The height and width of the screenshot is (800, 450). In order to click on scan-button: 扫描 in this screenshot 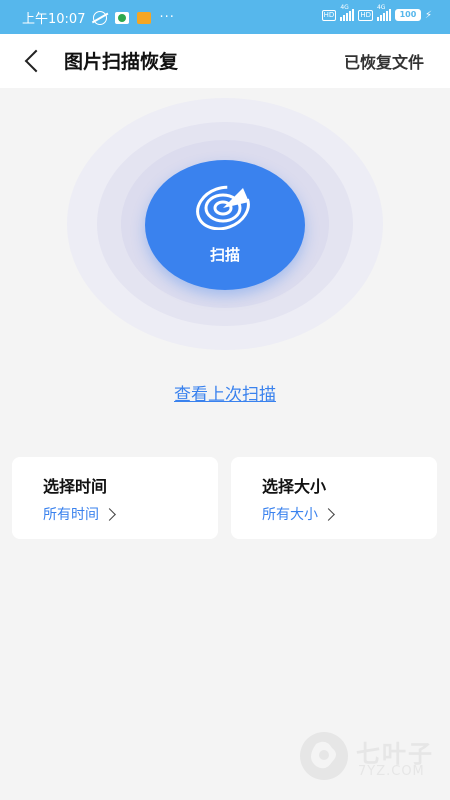, I will do `click(225, 225)`.